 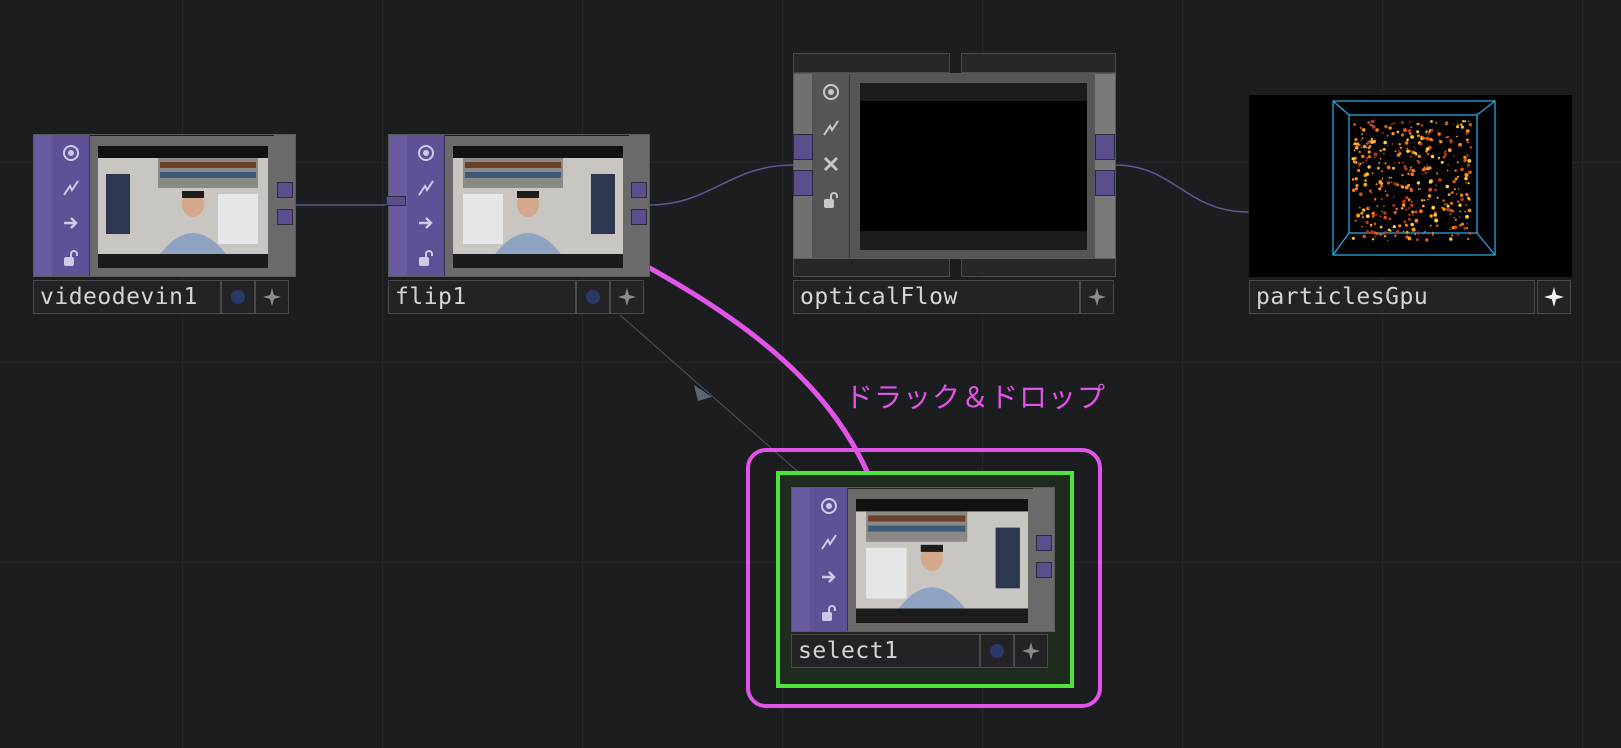 I want to click on node-name: flip1, so click(x=482, y=297).